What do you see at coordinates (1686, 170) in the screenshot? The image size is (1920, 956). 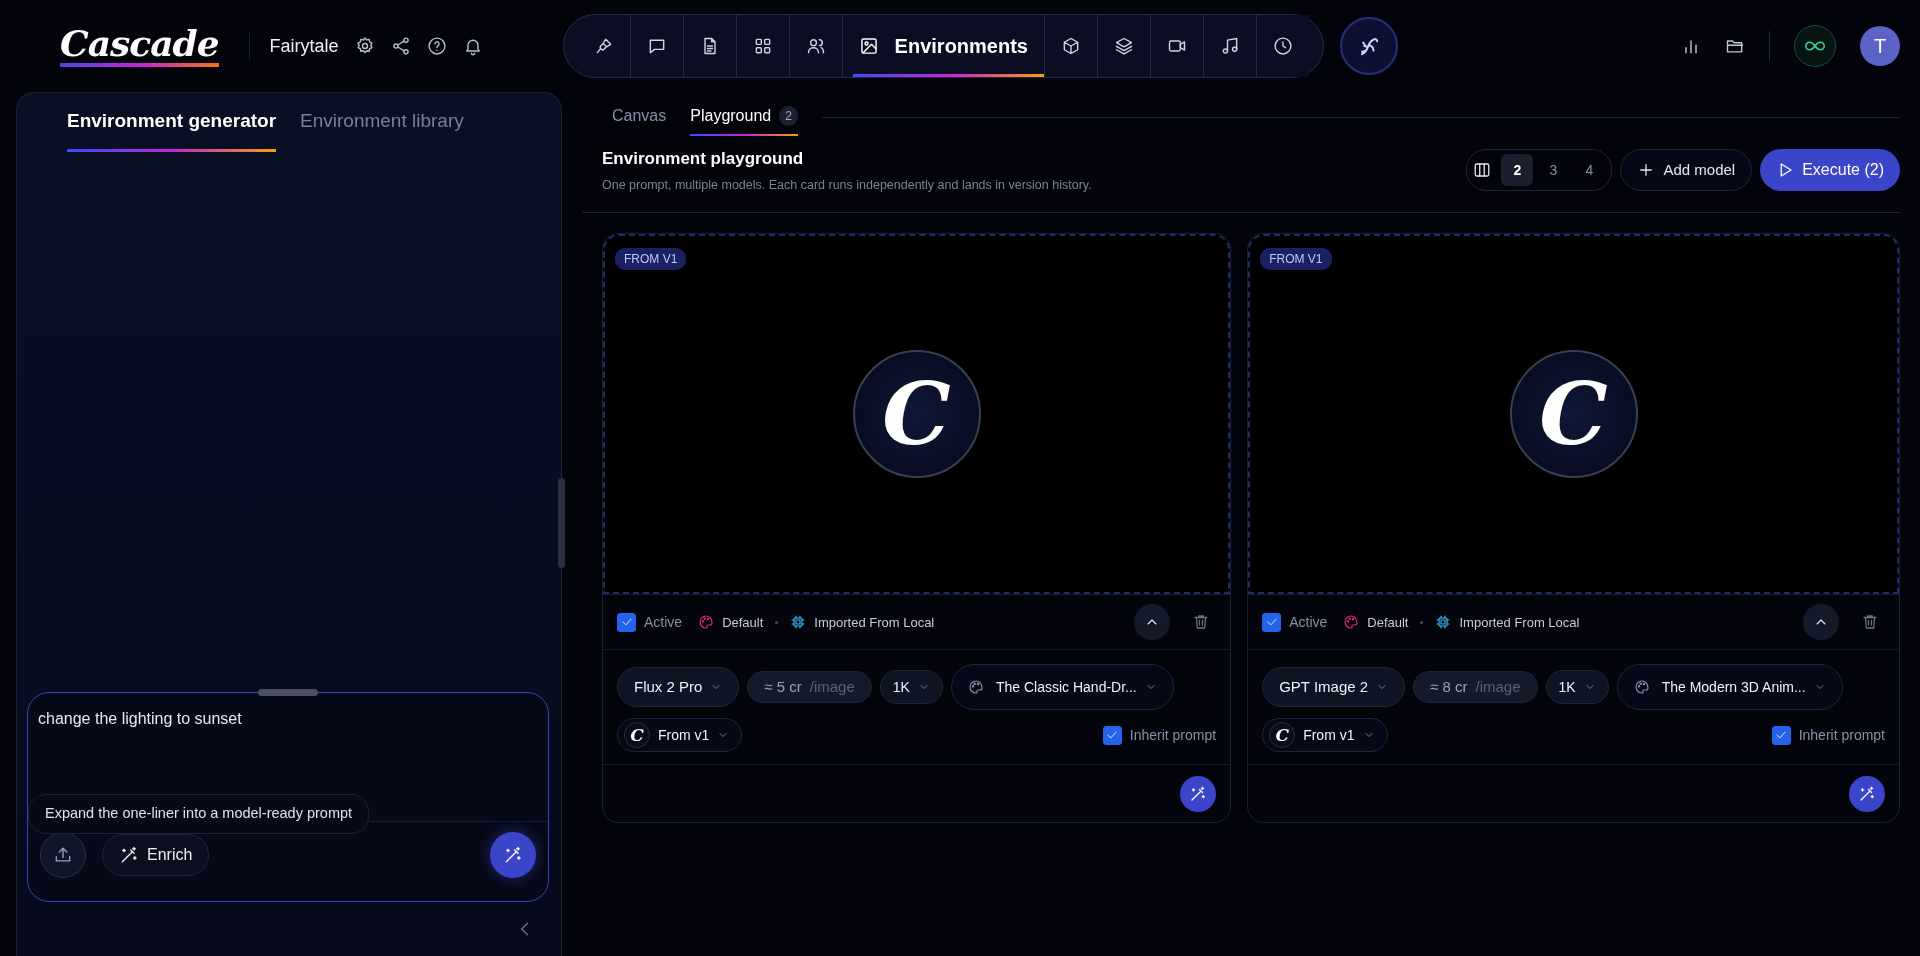 I see `add-model-button: Add model` at bounding box center [1686, 170].